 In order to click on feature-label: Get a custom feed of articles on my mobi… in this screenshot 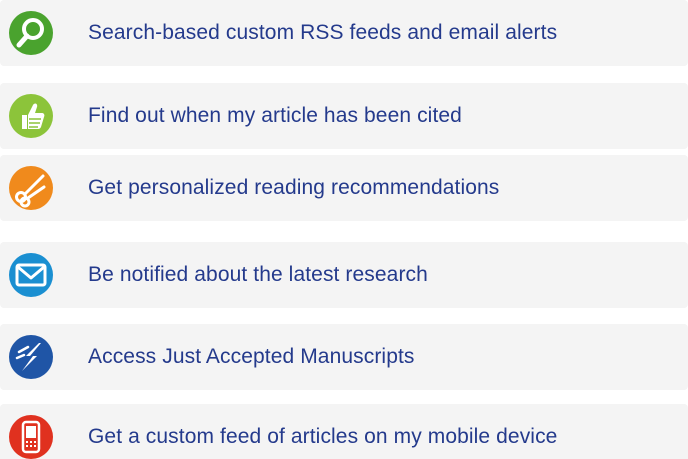, I will do `click(323, 436)`.